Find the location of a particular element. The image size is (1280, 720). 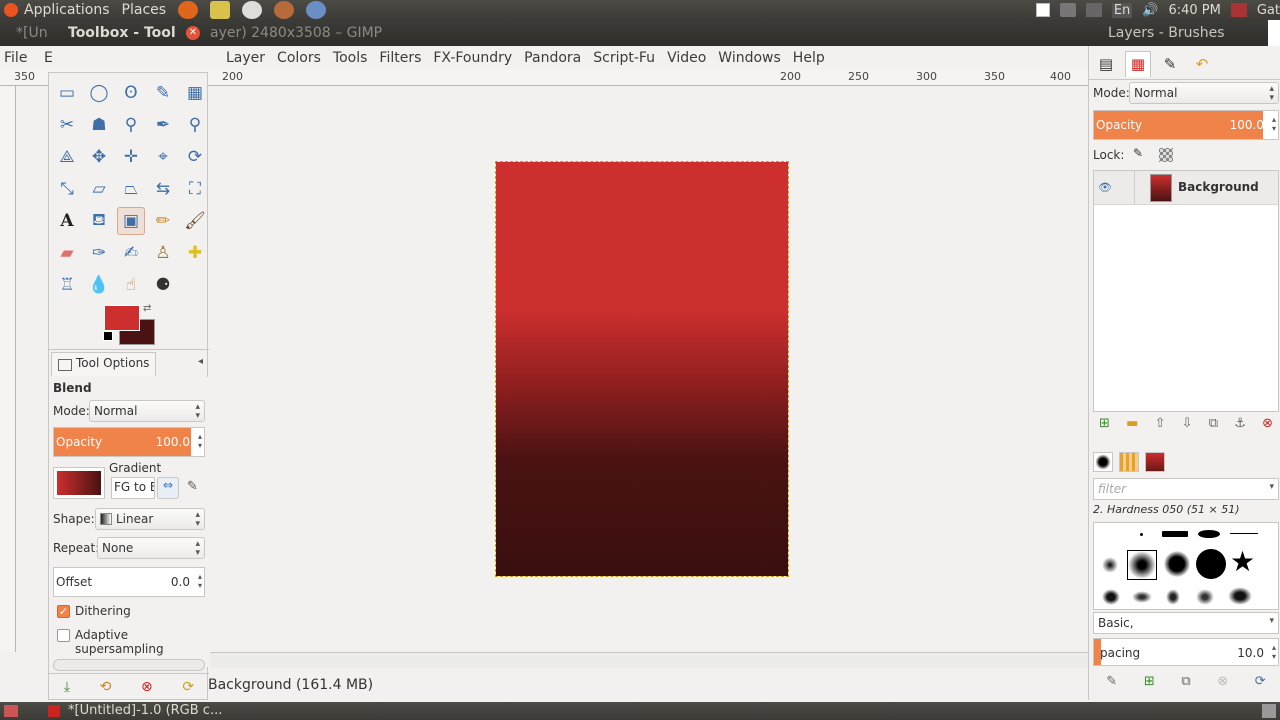

tab-undo-history: ↶ is located at coordinates (1202, 64).